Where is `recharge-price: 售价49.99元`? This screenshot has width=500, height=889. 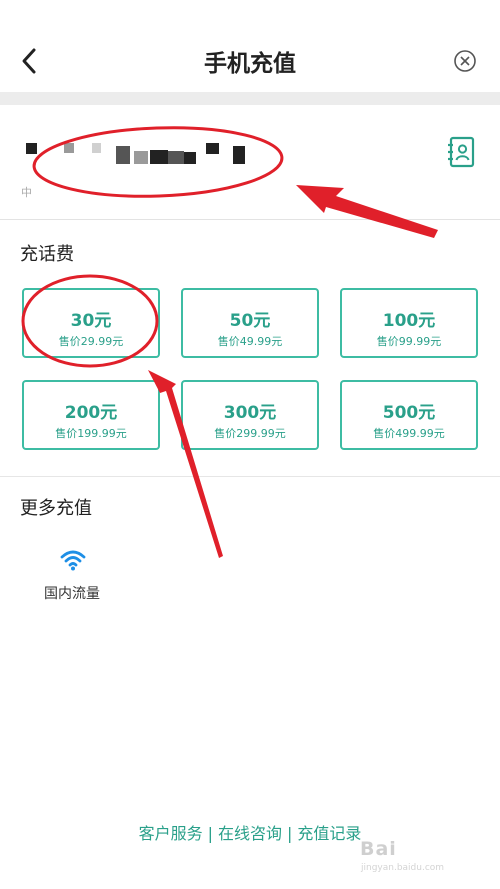
recharge-price: 售价49.99元 is located at coordinates (250, 341).